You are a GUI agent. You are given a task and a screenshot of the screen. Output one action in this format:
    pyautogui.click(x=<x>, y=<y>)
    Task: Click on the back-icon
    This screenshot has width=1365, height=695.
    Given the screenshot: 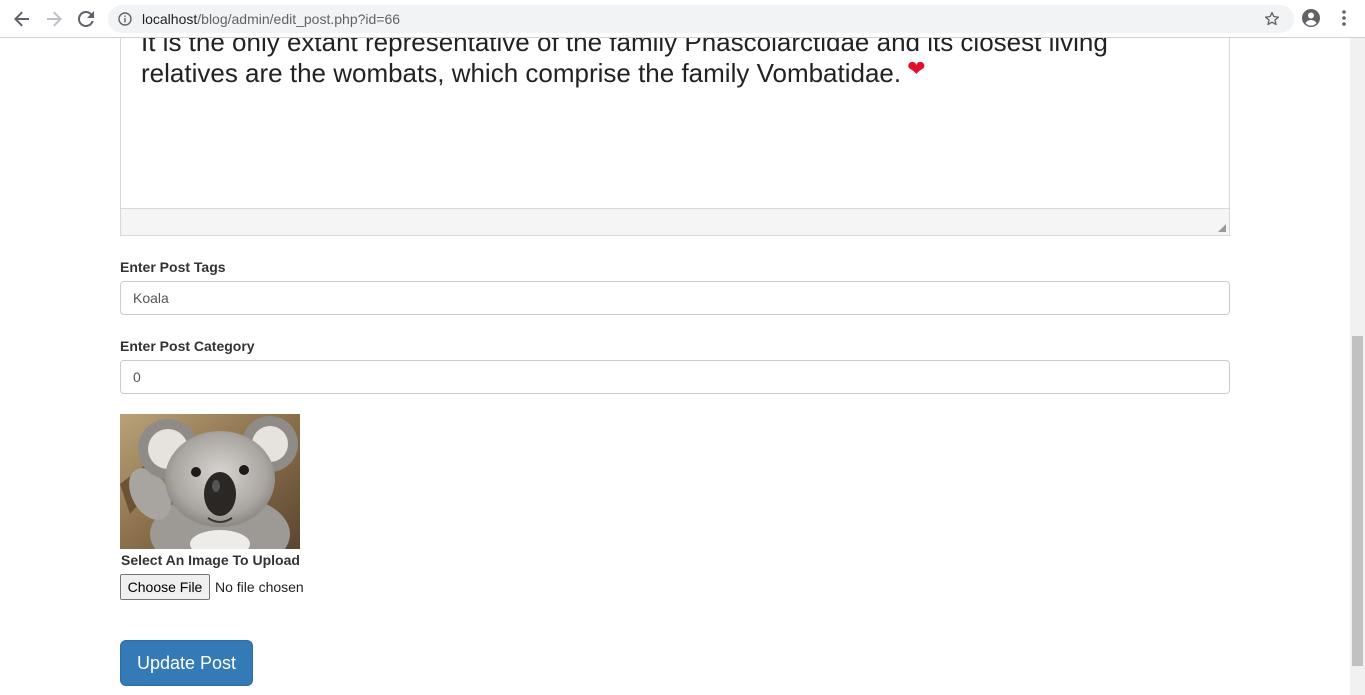 What is the action you would take?
    pyautogui.click(x=22, y=19)
    